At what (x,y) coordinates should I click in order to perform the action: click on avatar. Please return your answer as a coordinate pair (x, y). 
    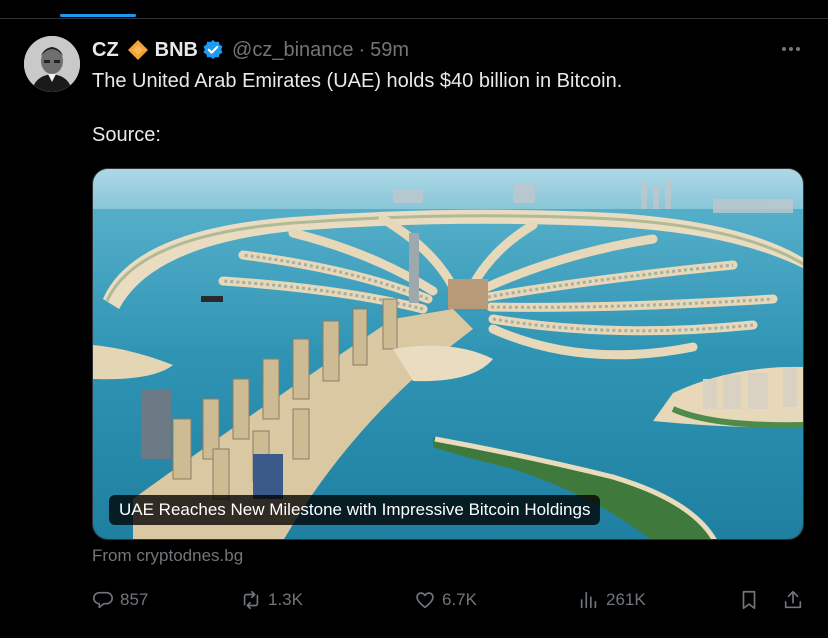
    Looking at the image, I should click on (52, 64).